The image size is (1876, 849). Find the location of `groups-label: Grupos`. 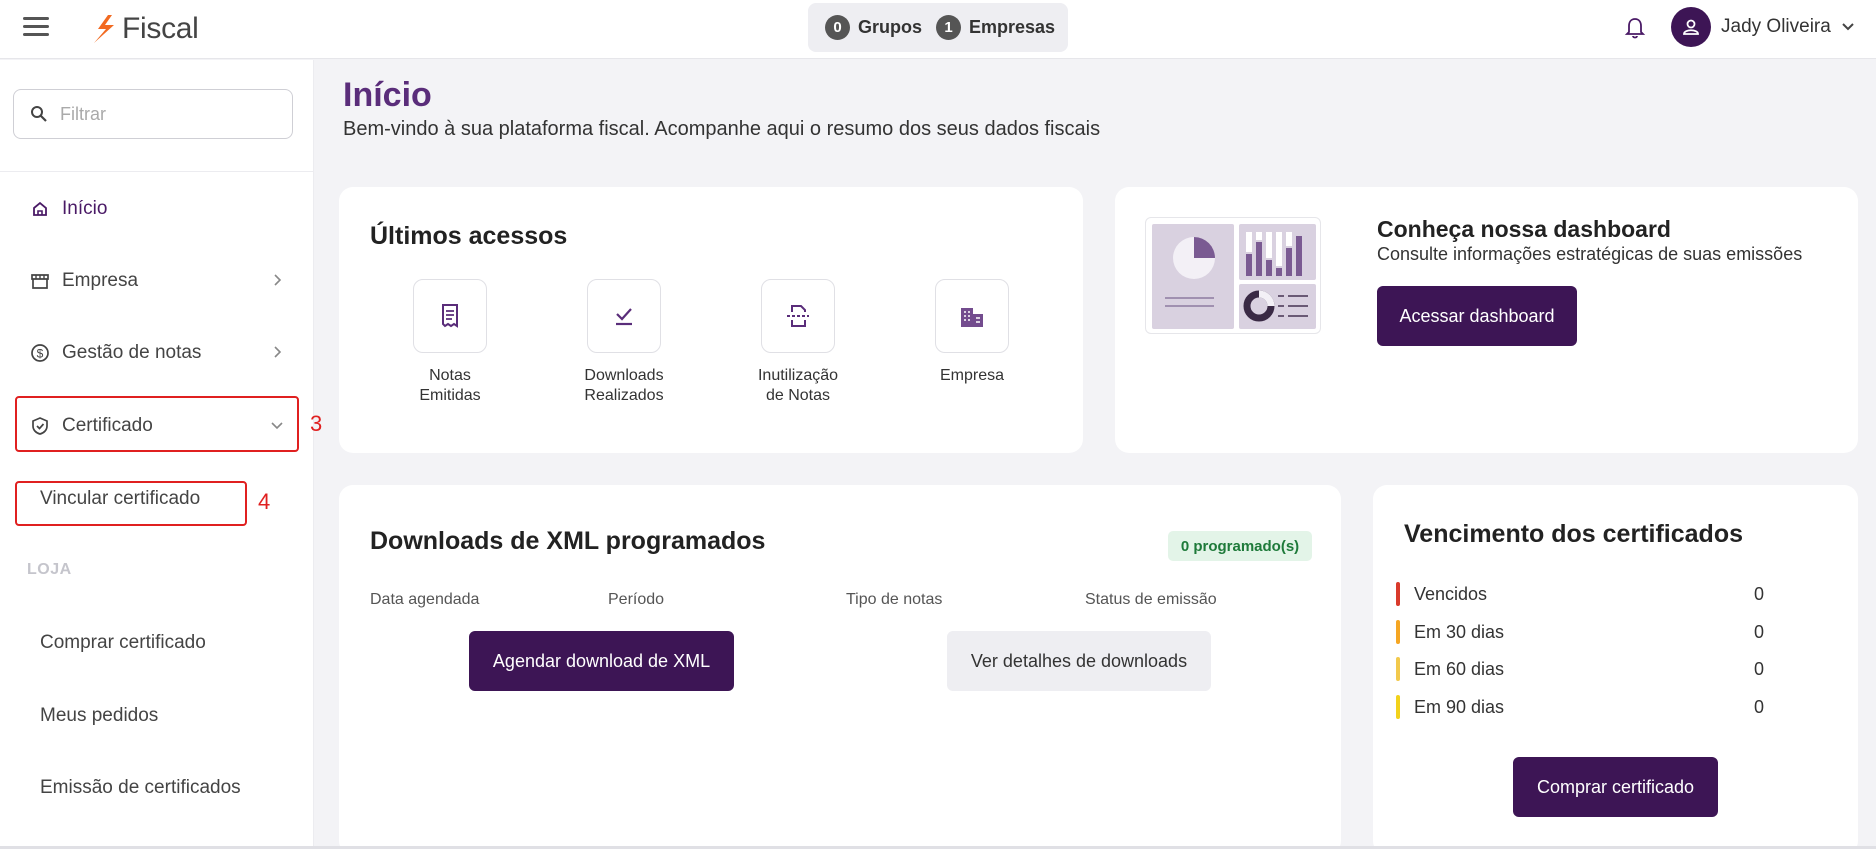

groups-label: Grupos is located at coordinates (890, 27).